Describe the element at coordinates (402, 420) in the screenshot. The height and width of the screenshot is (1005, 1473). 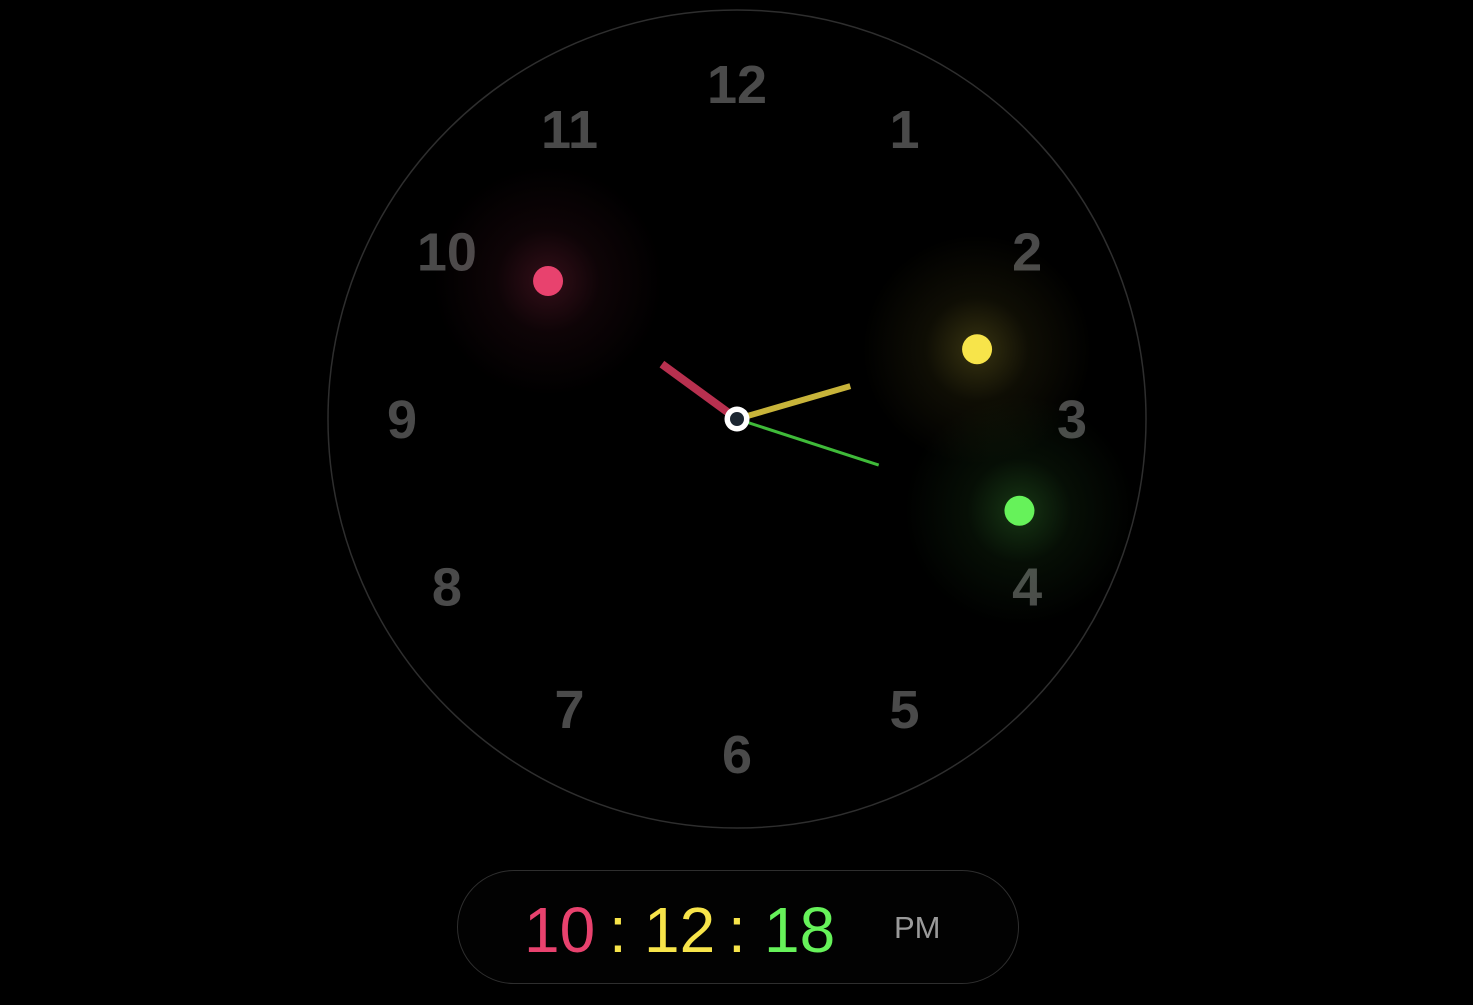
I see `dial-numeral: 9` at that location.